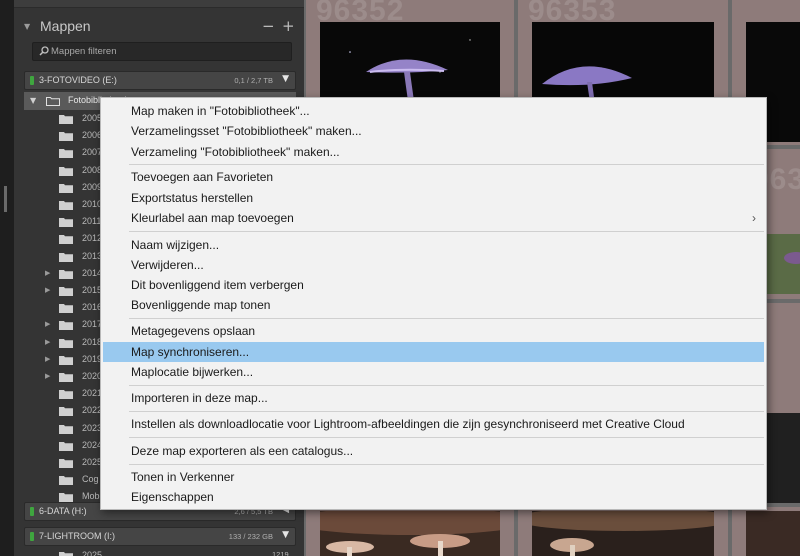 The image size is (800, 556). What do you see at coordinates (159, 27) in the screenshot?
I see `folders-panel-header: ▼ Mappen − +` at bounding box center [159, 27].